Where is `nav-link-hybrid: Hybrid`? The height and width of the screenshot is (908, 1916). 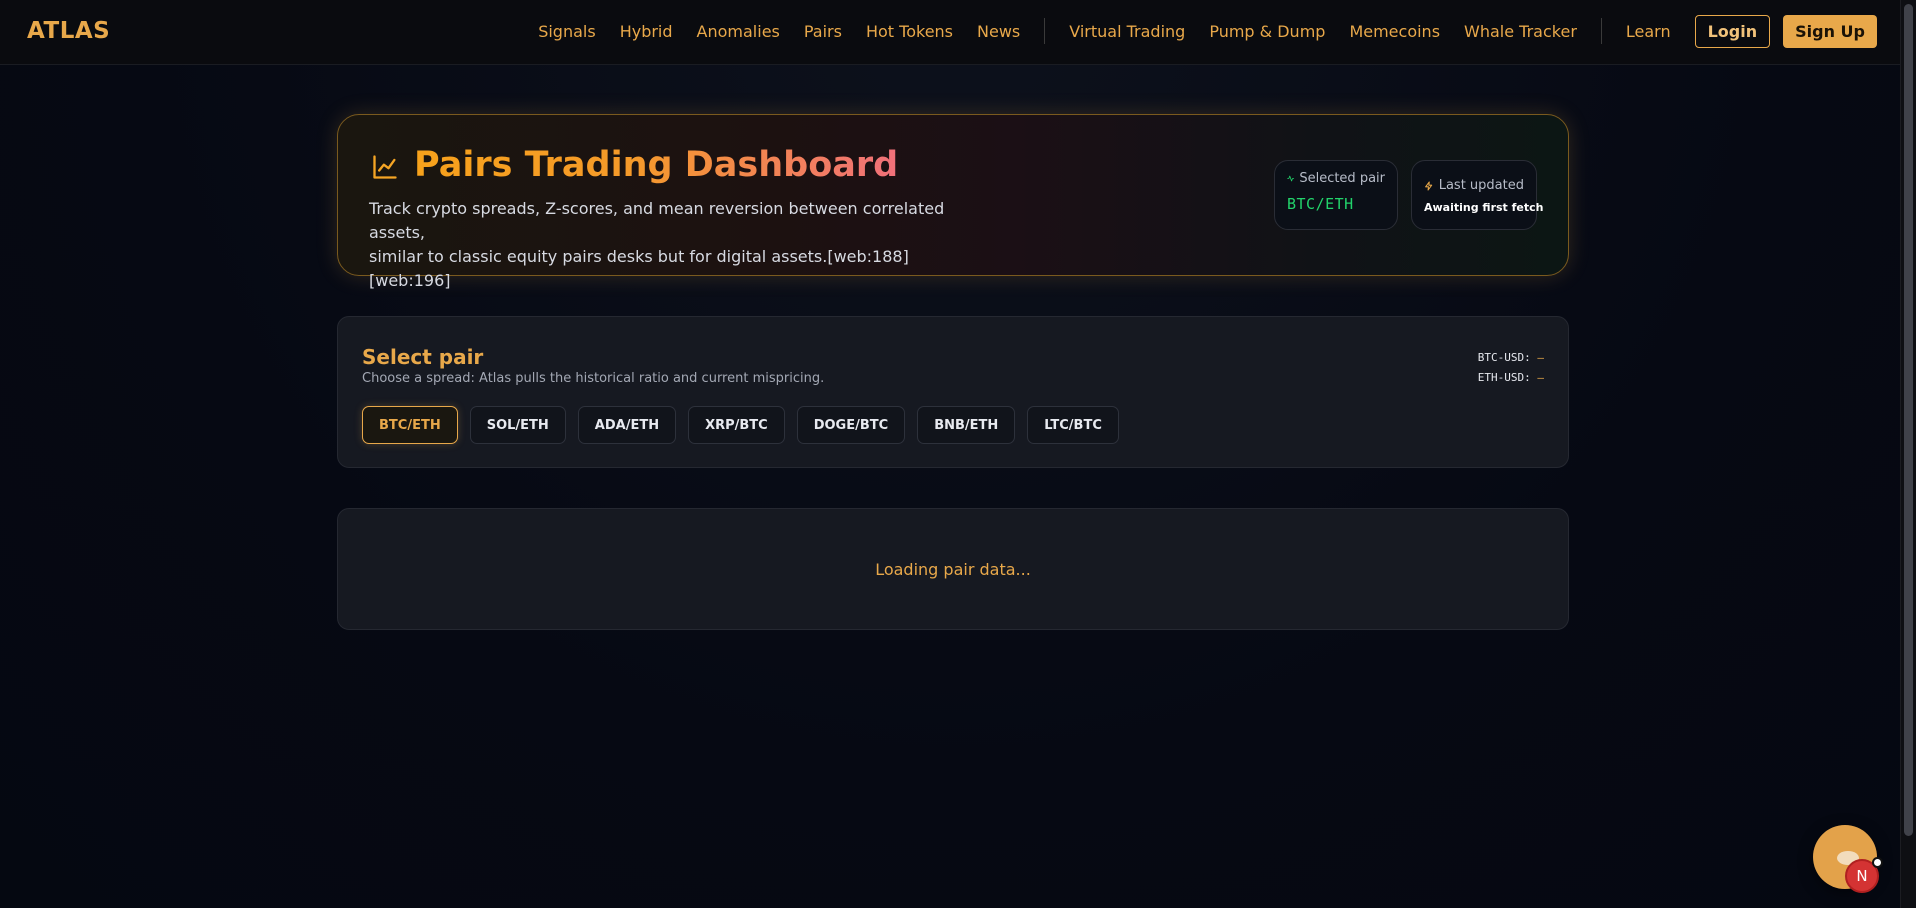
nav-link-hybrid: Hybrid is located at coordinates (646, 31).